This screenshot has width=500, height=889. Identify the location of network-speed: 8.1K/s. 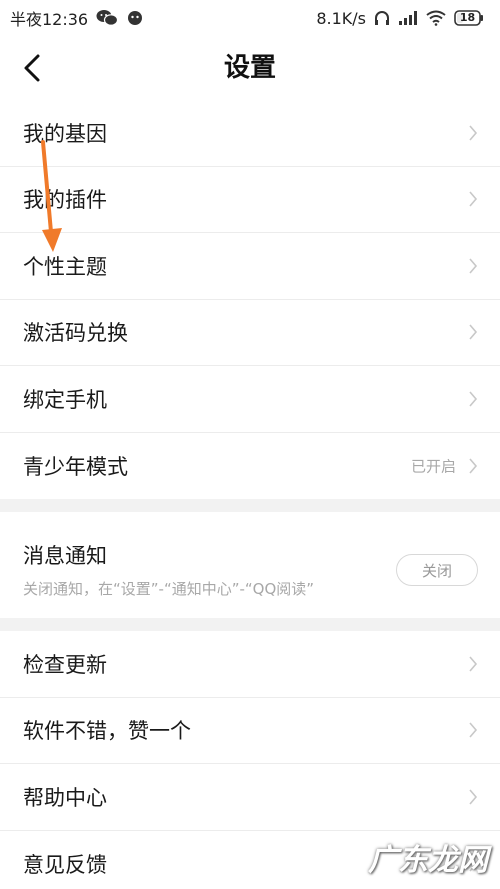
(341, 18).